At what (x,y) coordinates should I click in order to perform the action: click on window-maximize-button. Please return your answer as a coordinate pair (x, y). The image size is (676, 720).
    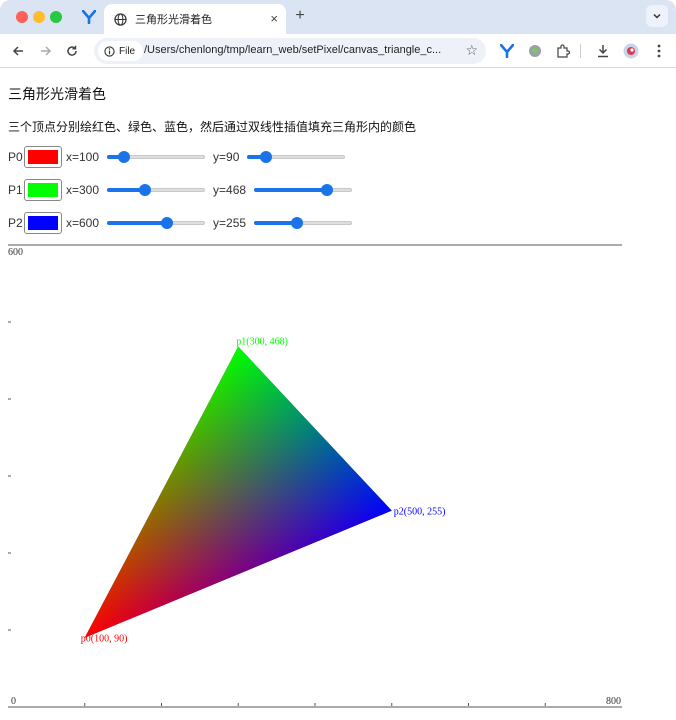
    Looking at the image, I should click on (56, 17).